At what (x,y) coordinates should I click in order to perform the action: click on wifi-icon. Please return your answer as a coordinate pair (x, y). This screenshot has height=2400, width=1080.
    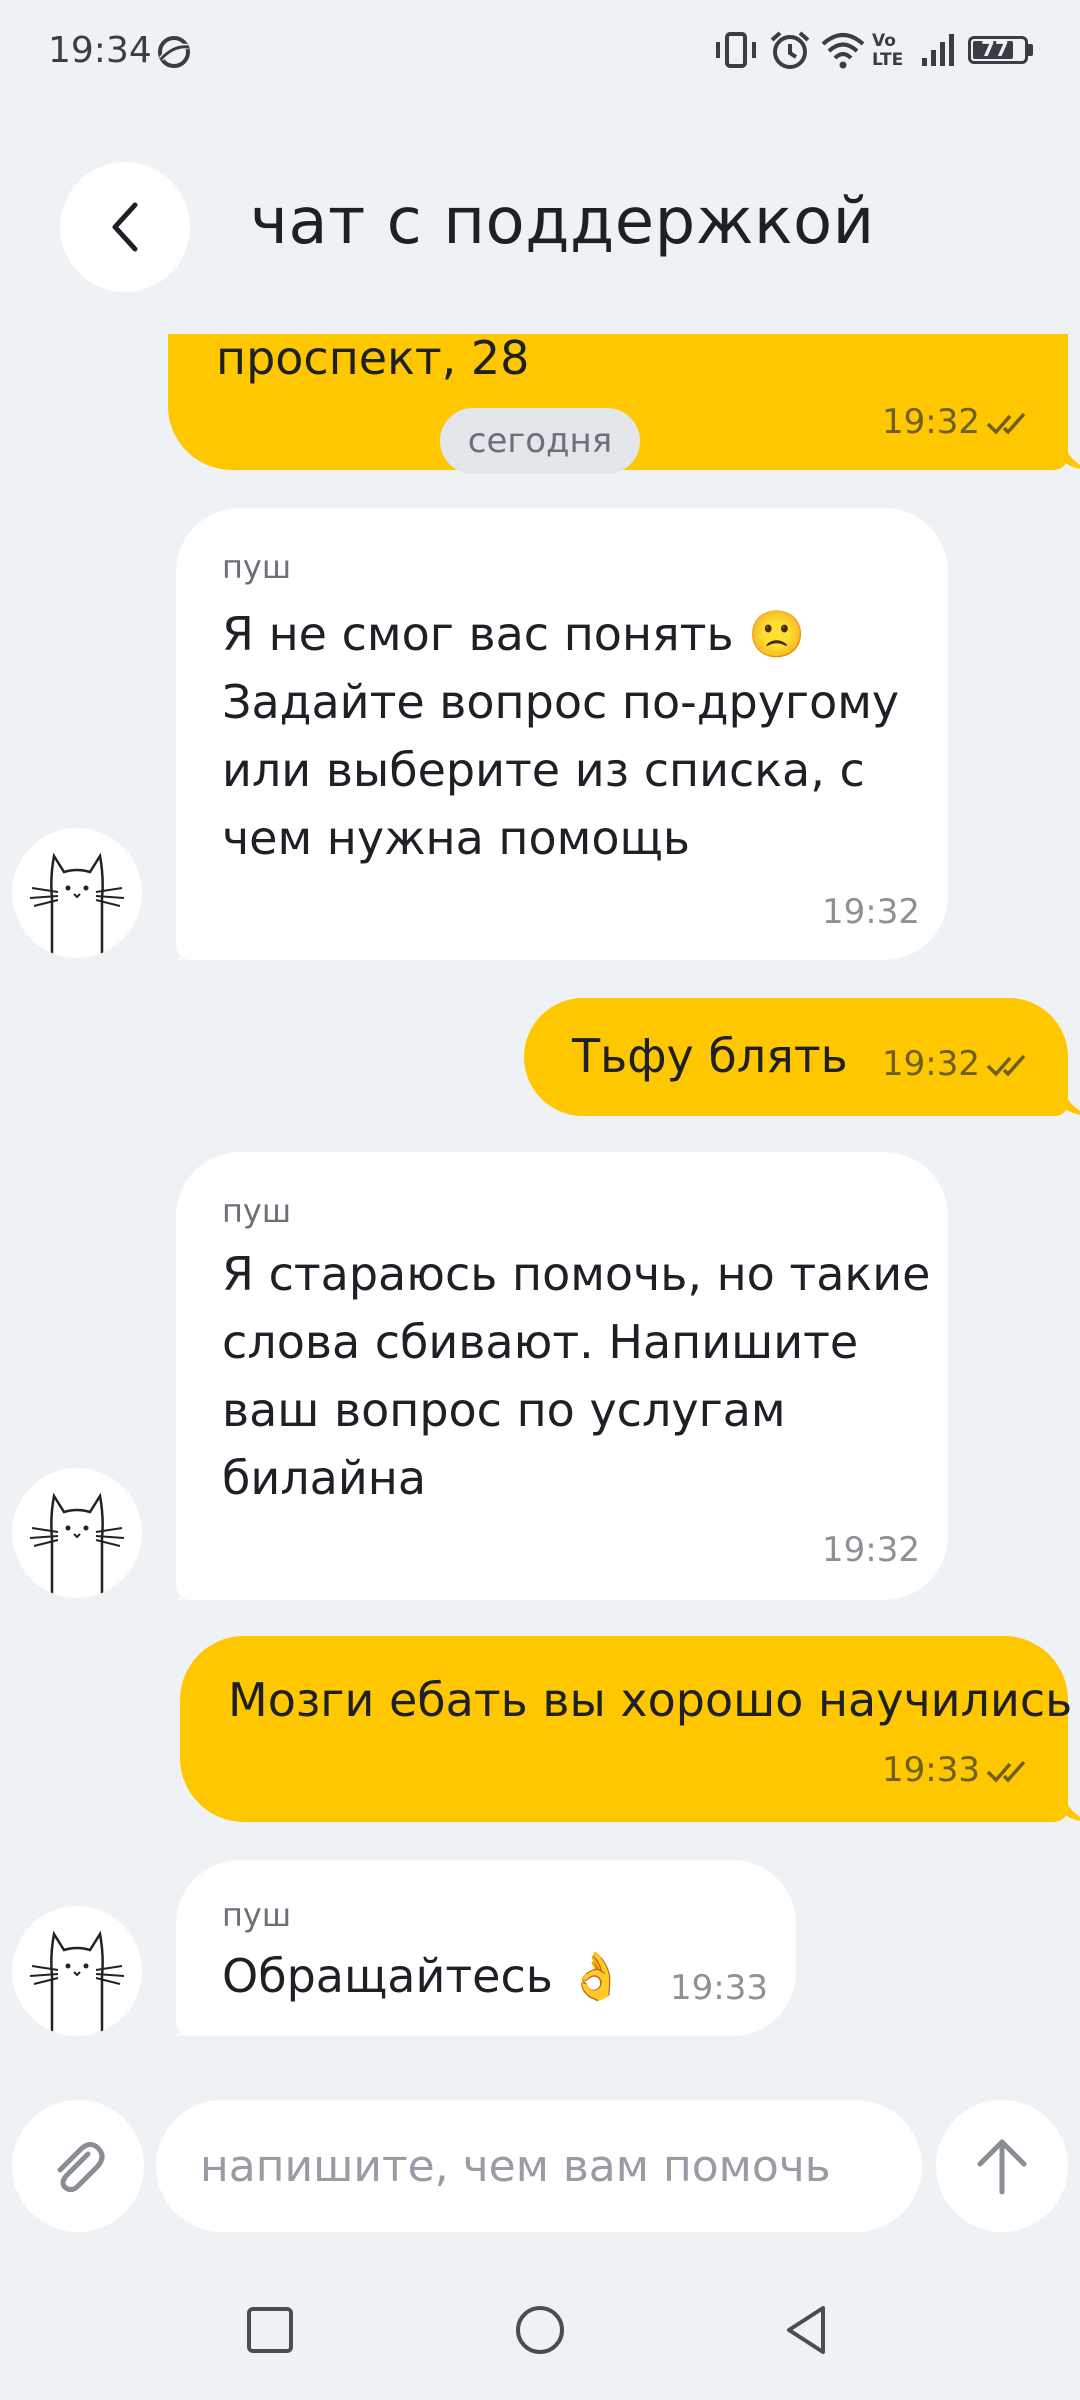
    Looking at the image, I should click on (843, 51).